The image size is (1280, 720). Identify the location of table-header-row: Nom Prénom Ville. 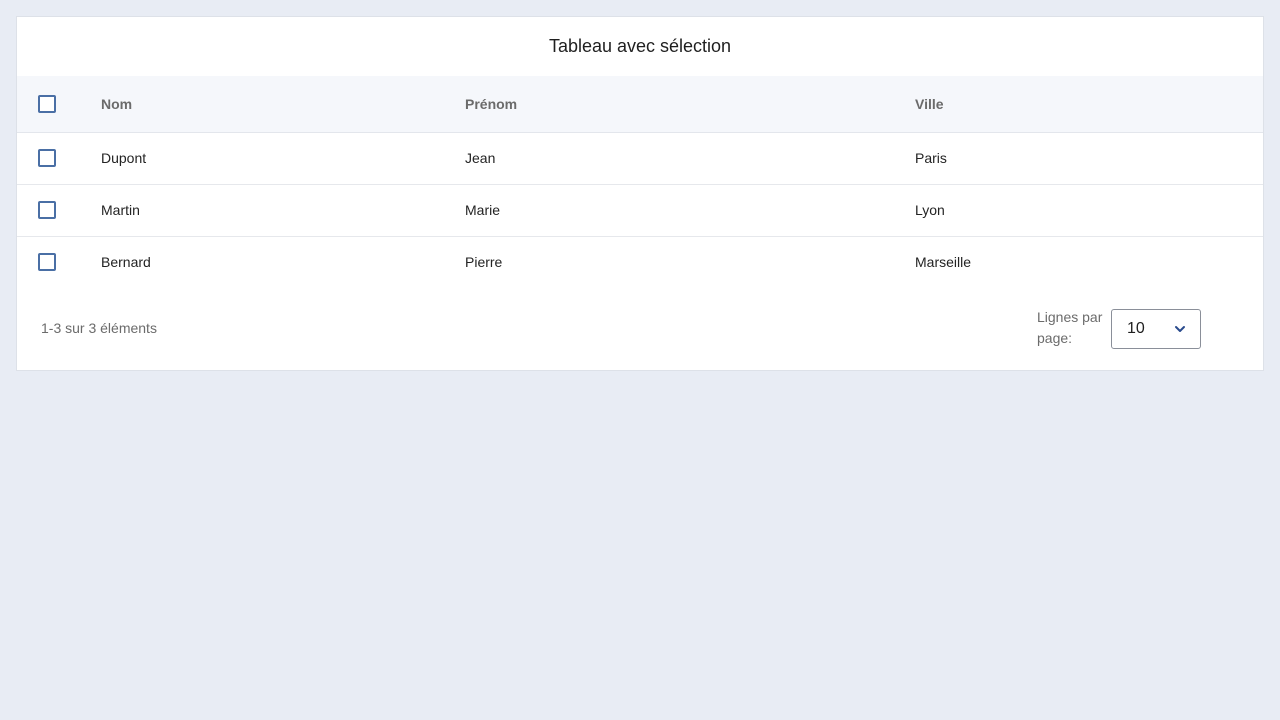
(640, 104).